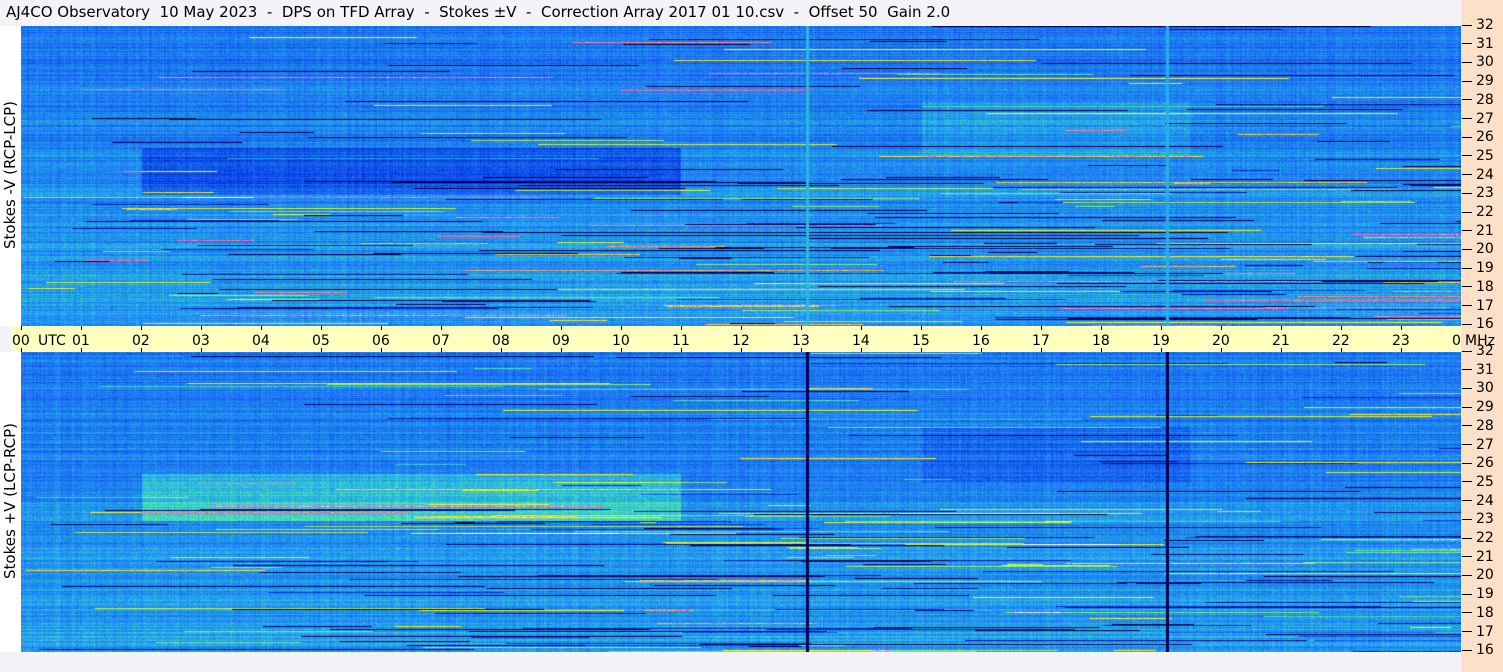 This screenshot has width=1503, height=672. Describe the element at coordinates (381, 341) in the screenshot. I see `x-tick-label: 06` at that location.